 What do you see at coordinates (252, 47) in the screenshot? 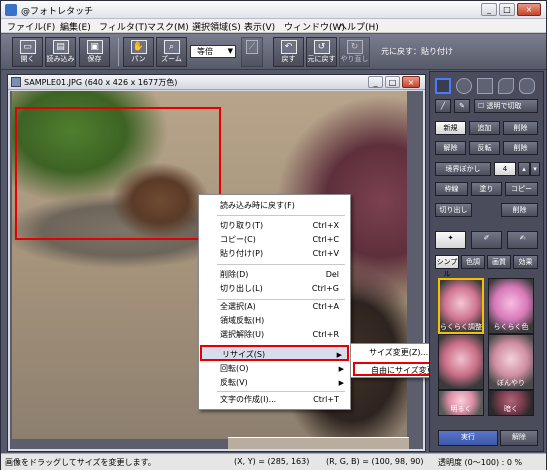
I see `scale-icon: ⟋` at bounding box center [252, 47].